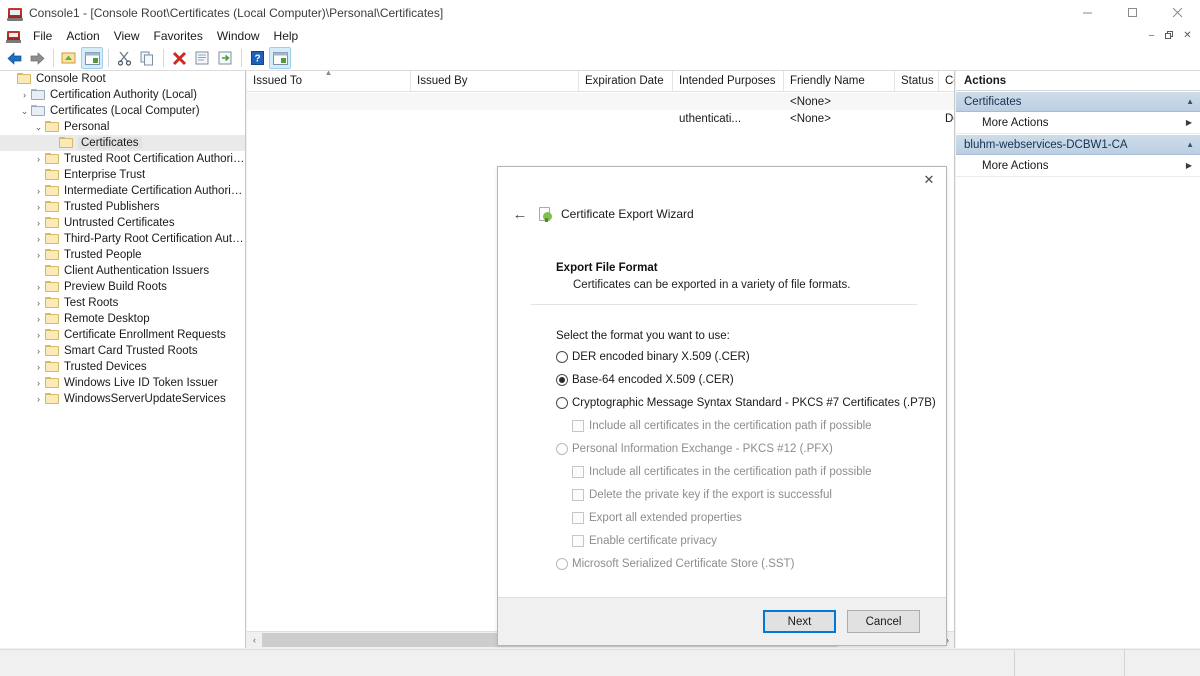 The height and width of the screenshot is (676, 1200). What do you see at coordinates (495, 81) in the screenshot?
I see `column-header-issued-by: Issued By` at bounding box center [495, 81].